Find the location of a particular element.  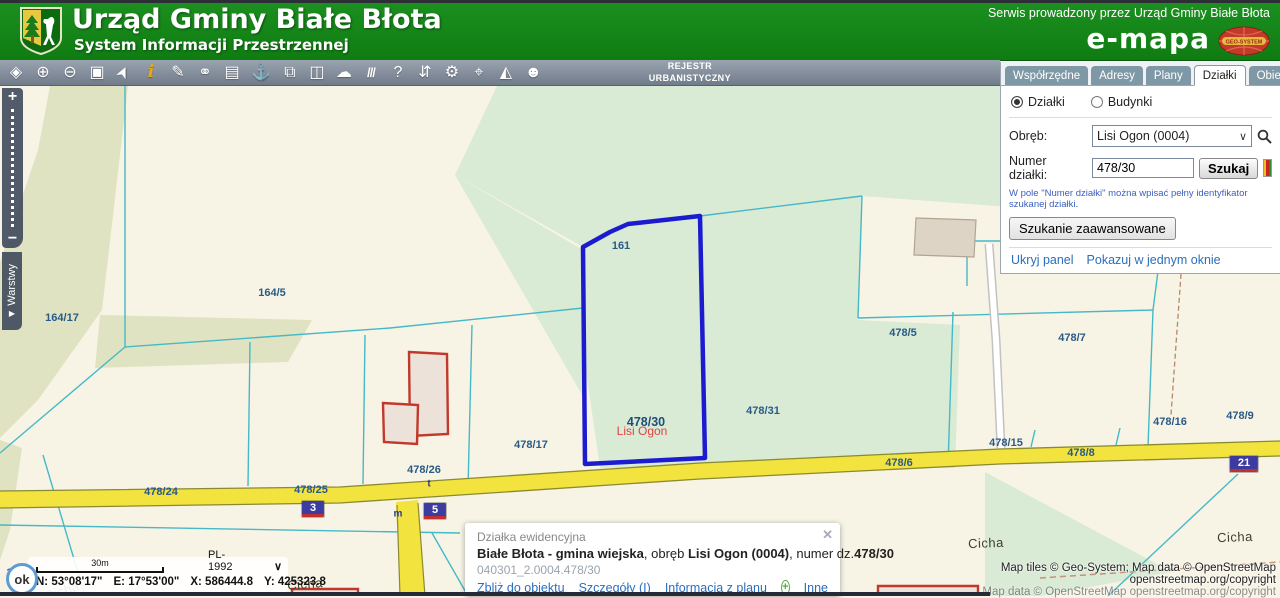

measure-icon: ✎ is located at coordinates (178, 72).